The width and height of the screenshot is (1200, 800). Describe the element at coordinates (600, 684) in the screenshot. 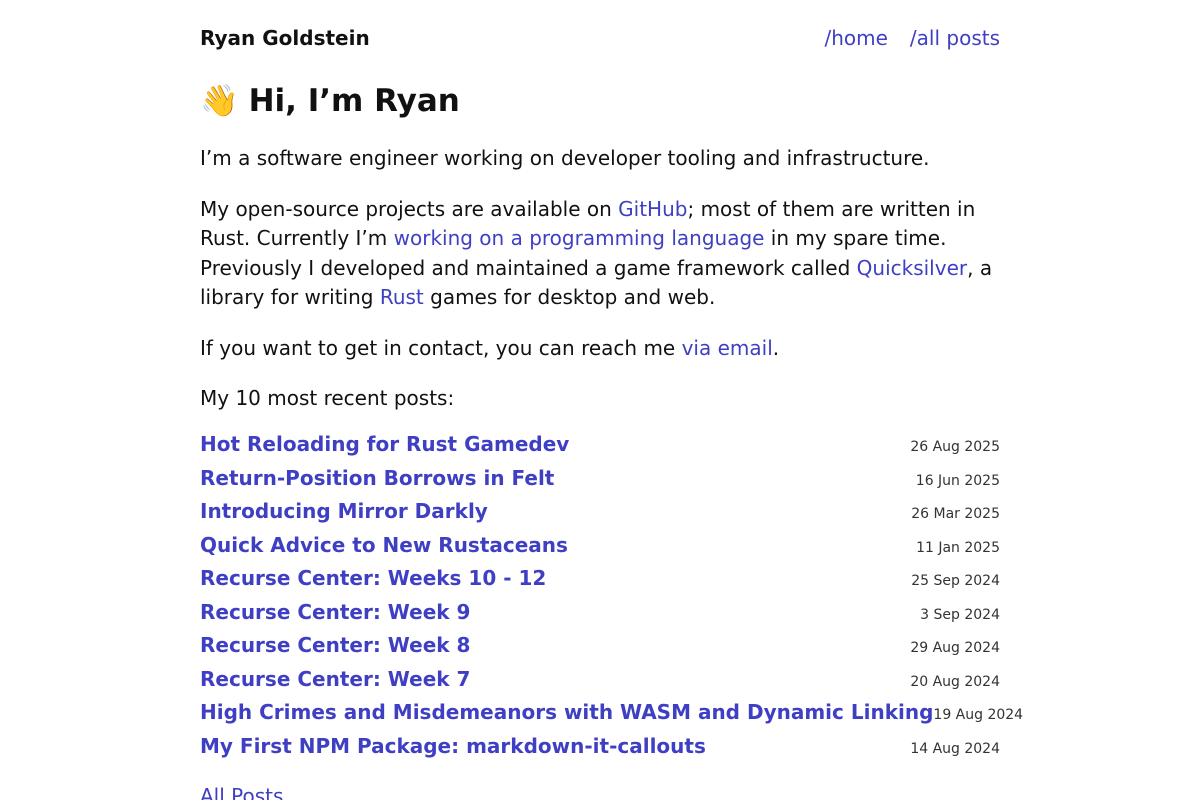

I see `post-item: Recurse Center: Week 7 20 Aug 2024` at that location.